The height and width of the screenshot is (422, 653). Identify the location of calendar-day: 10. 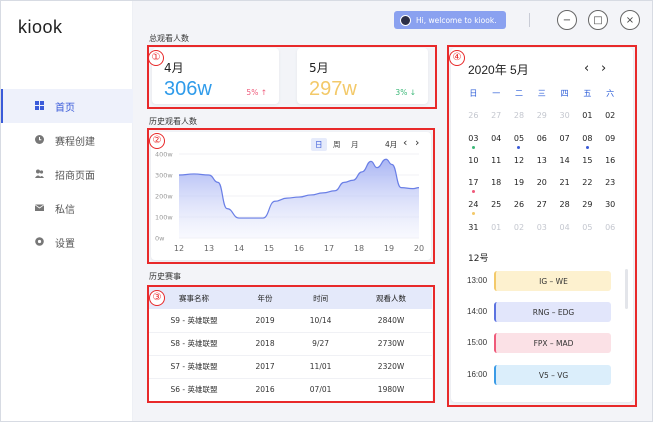
(473, 165).